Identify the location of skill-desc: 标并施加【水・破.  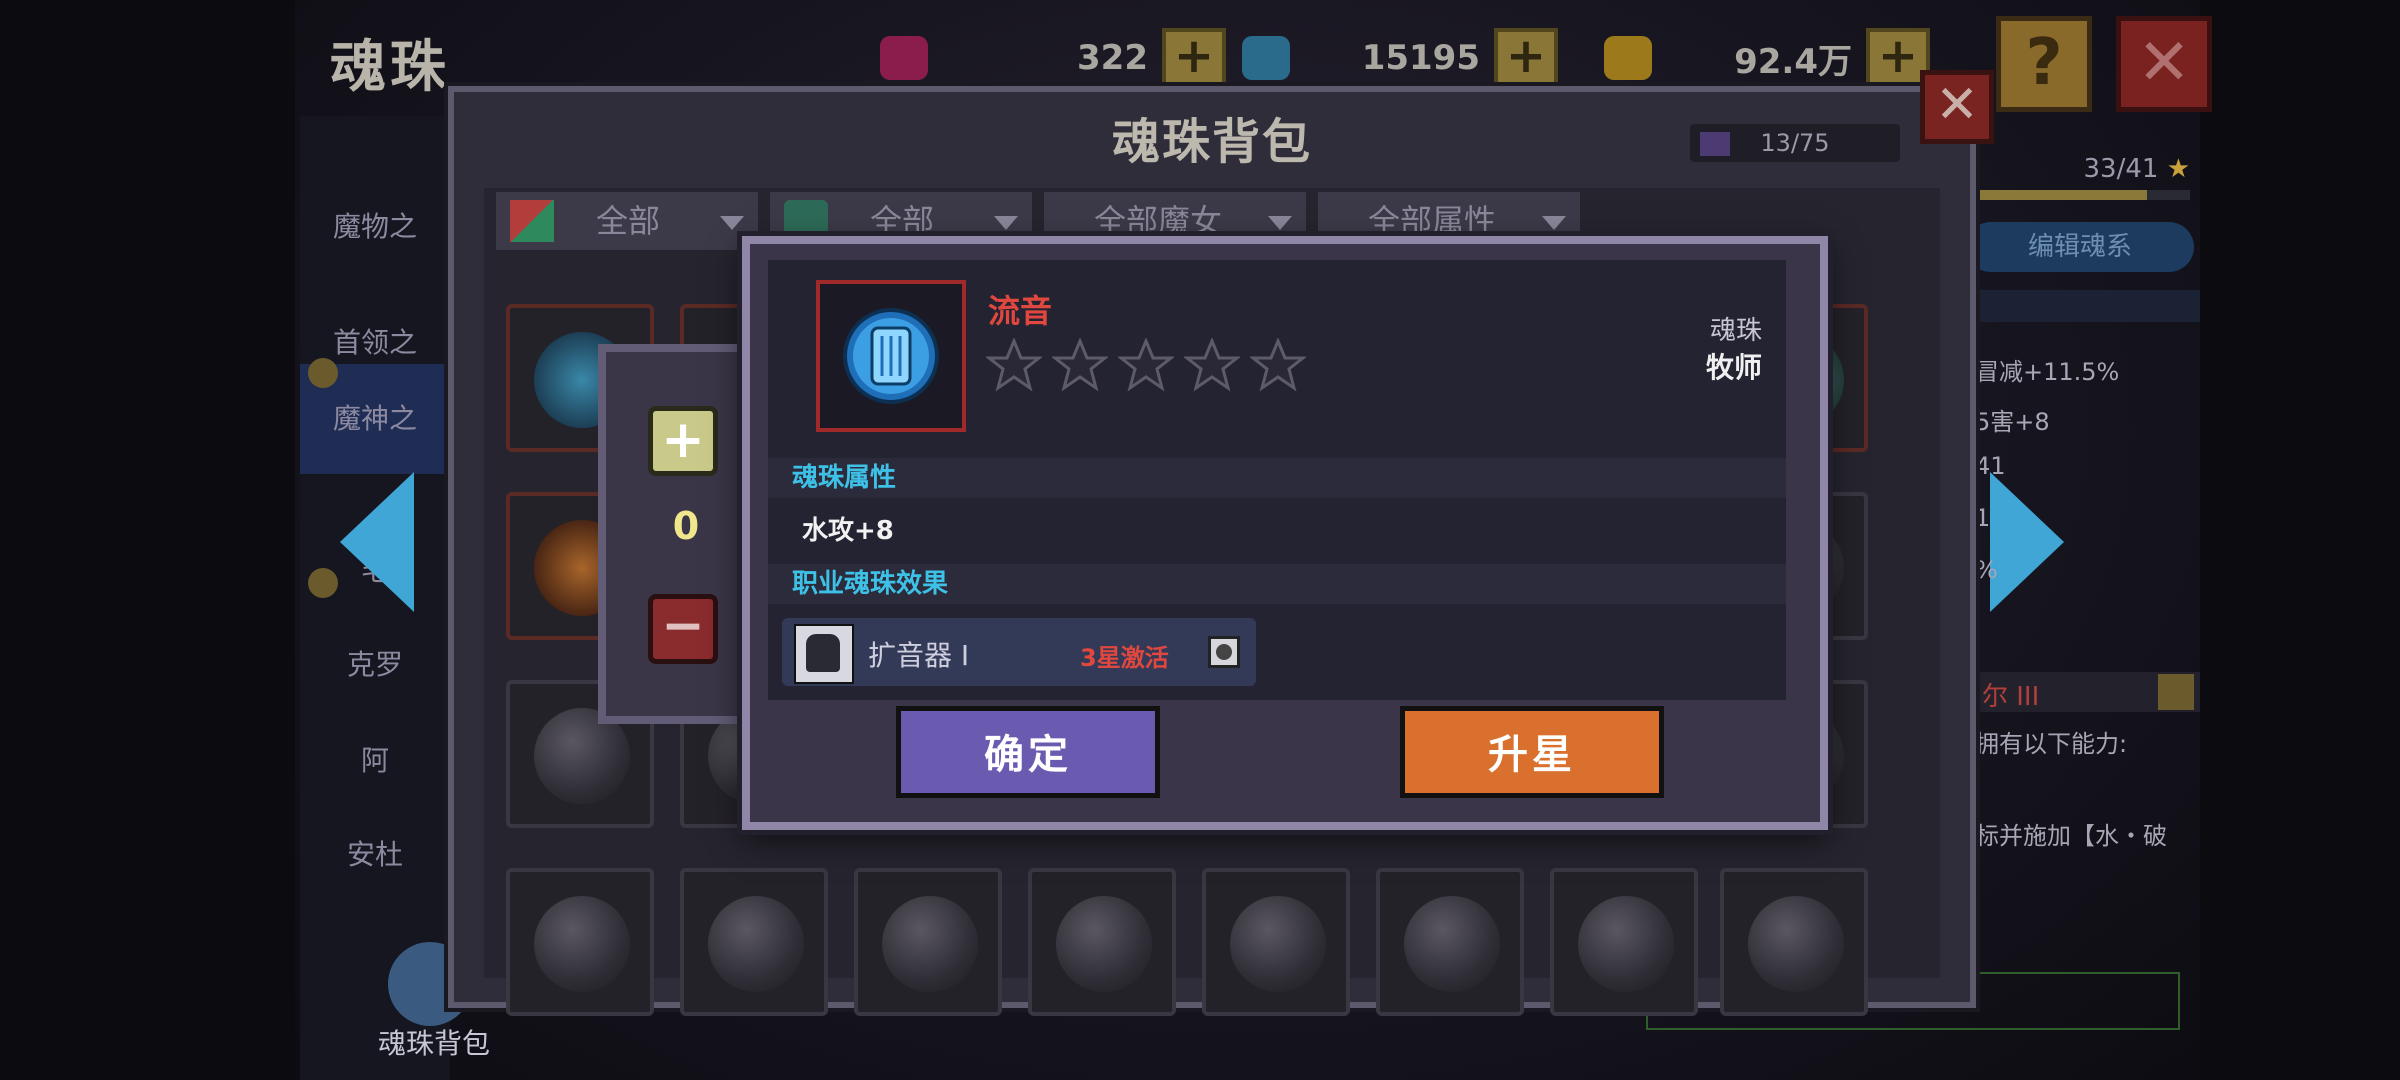
(2071, 836).